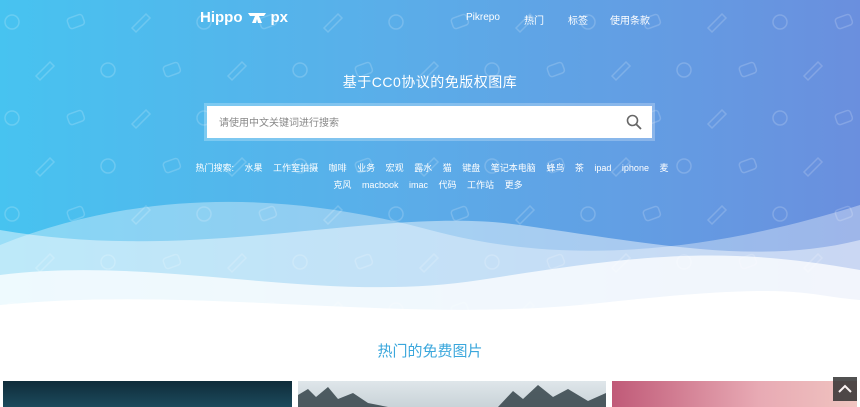 The width and height of the screenshot is (860, 407). What do you see at coordinates (602, 168) in the screenshot?
I see `hot-keyword: ipad` at bounding box center [602, 168].